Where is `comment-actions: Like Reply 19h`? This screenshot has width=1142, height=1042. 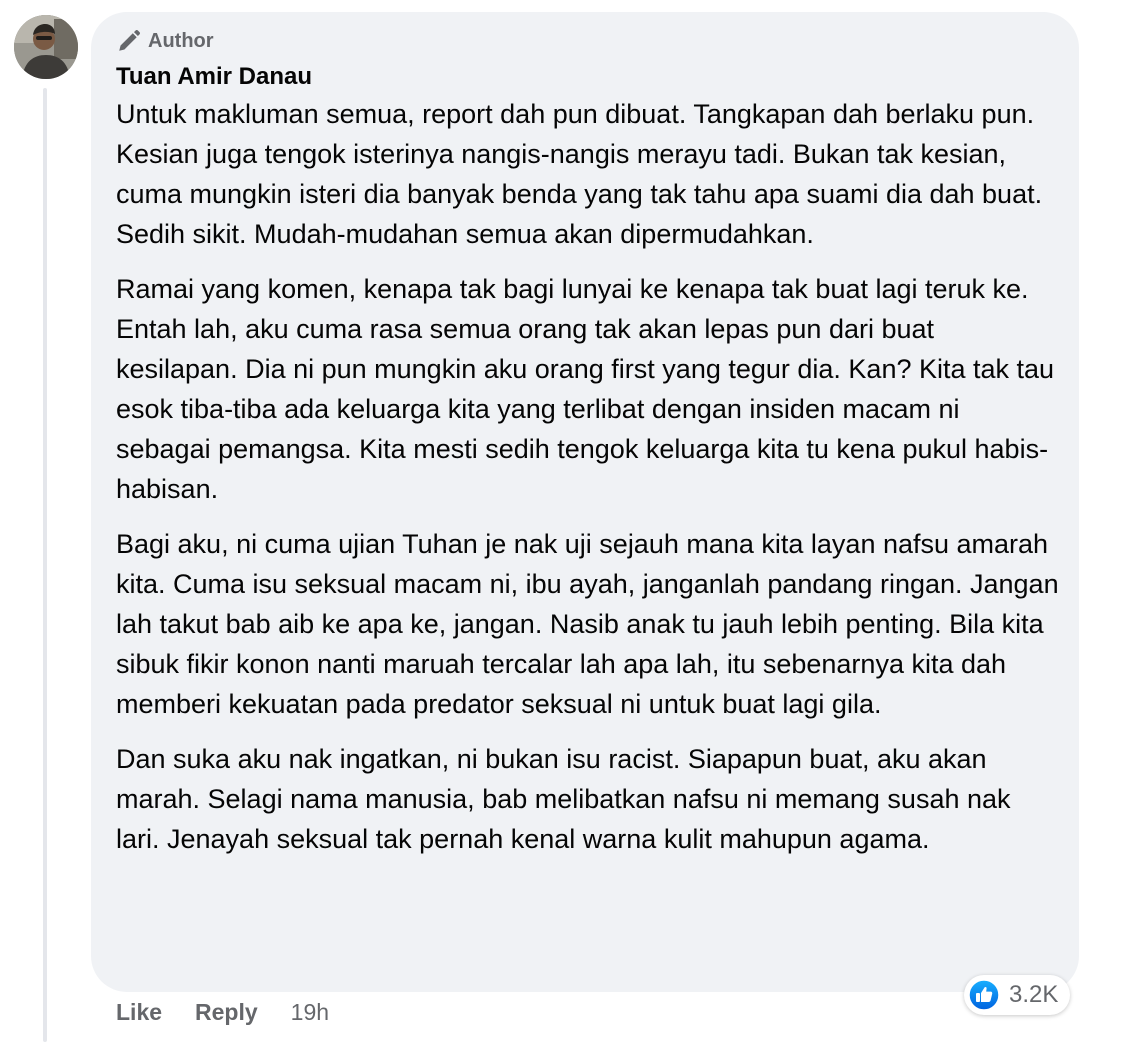 comment-actions: Like Reply 19h is located at coordinates (222, 1012).